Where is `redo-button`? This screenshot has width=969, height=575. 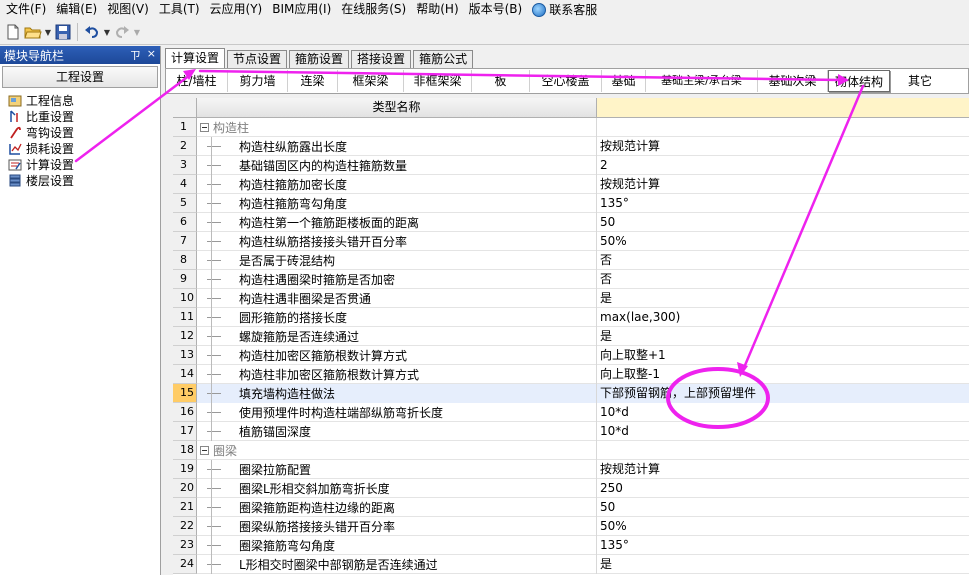
redo-button is located at coordinates (122, 32).